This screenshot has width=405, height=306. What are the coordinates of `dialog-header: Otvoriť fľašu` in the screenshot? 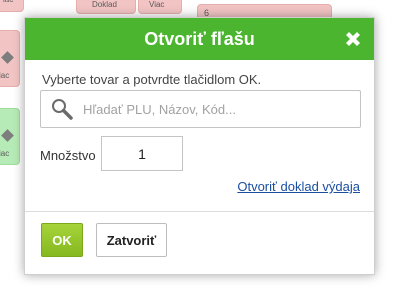 It's located at (199, 39).